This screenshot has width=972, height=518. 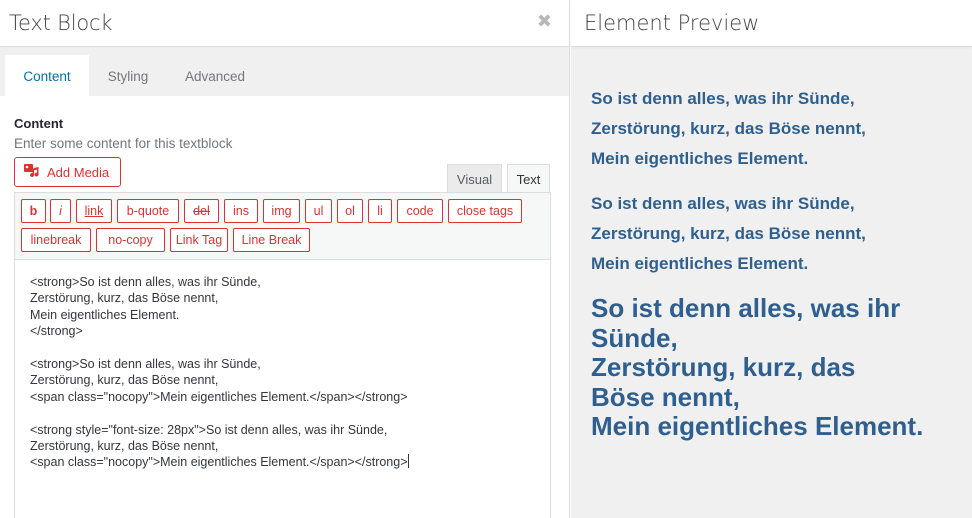 What do you see at coordinates (199, 240) in the screenshot?
I see `link-tag-button: Link Tag` at bounding box center [199, 240].